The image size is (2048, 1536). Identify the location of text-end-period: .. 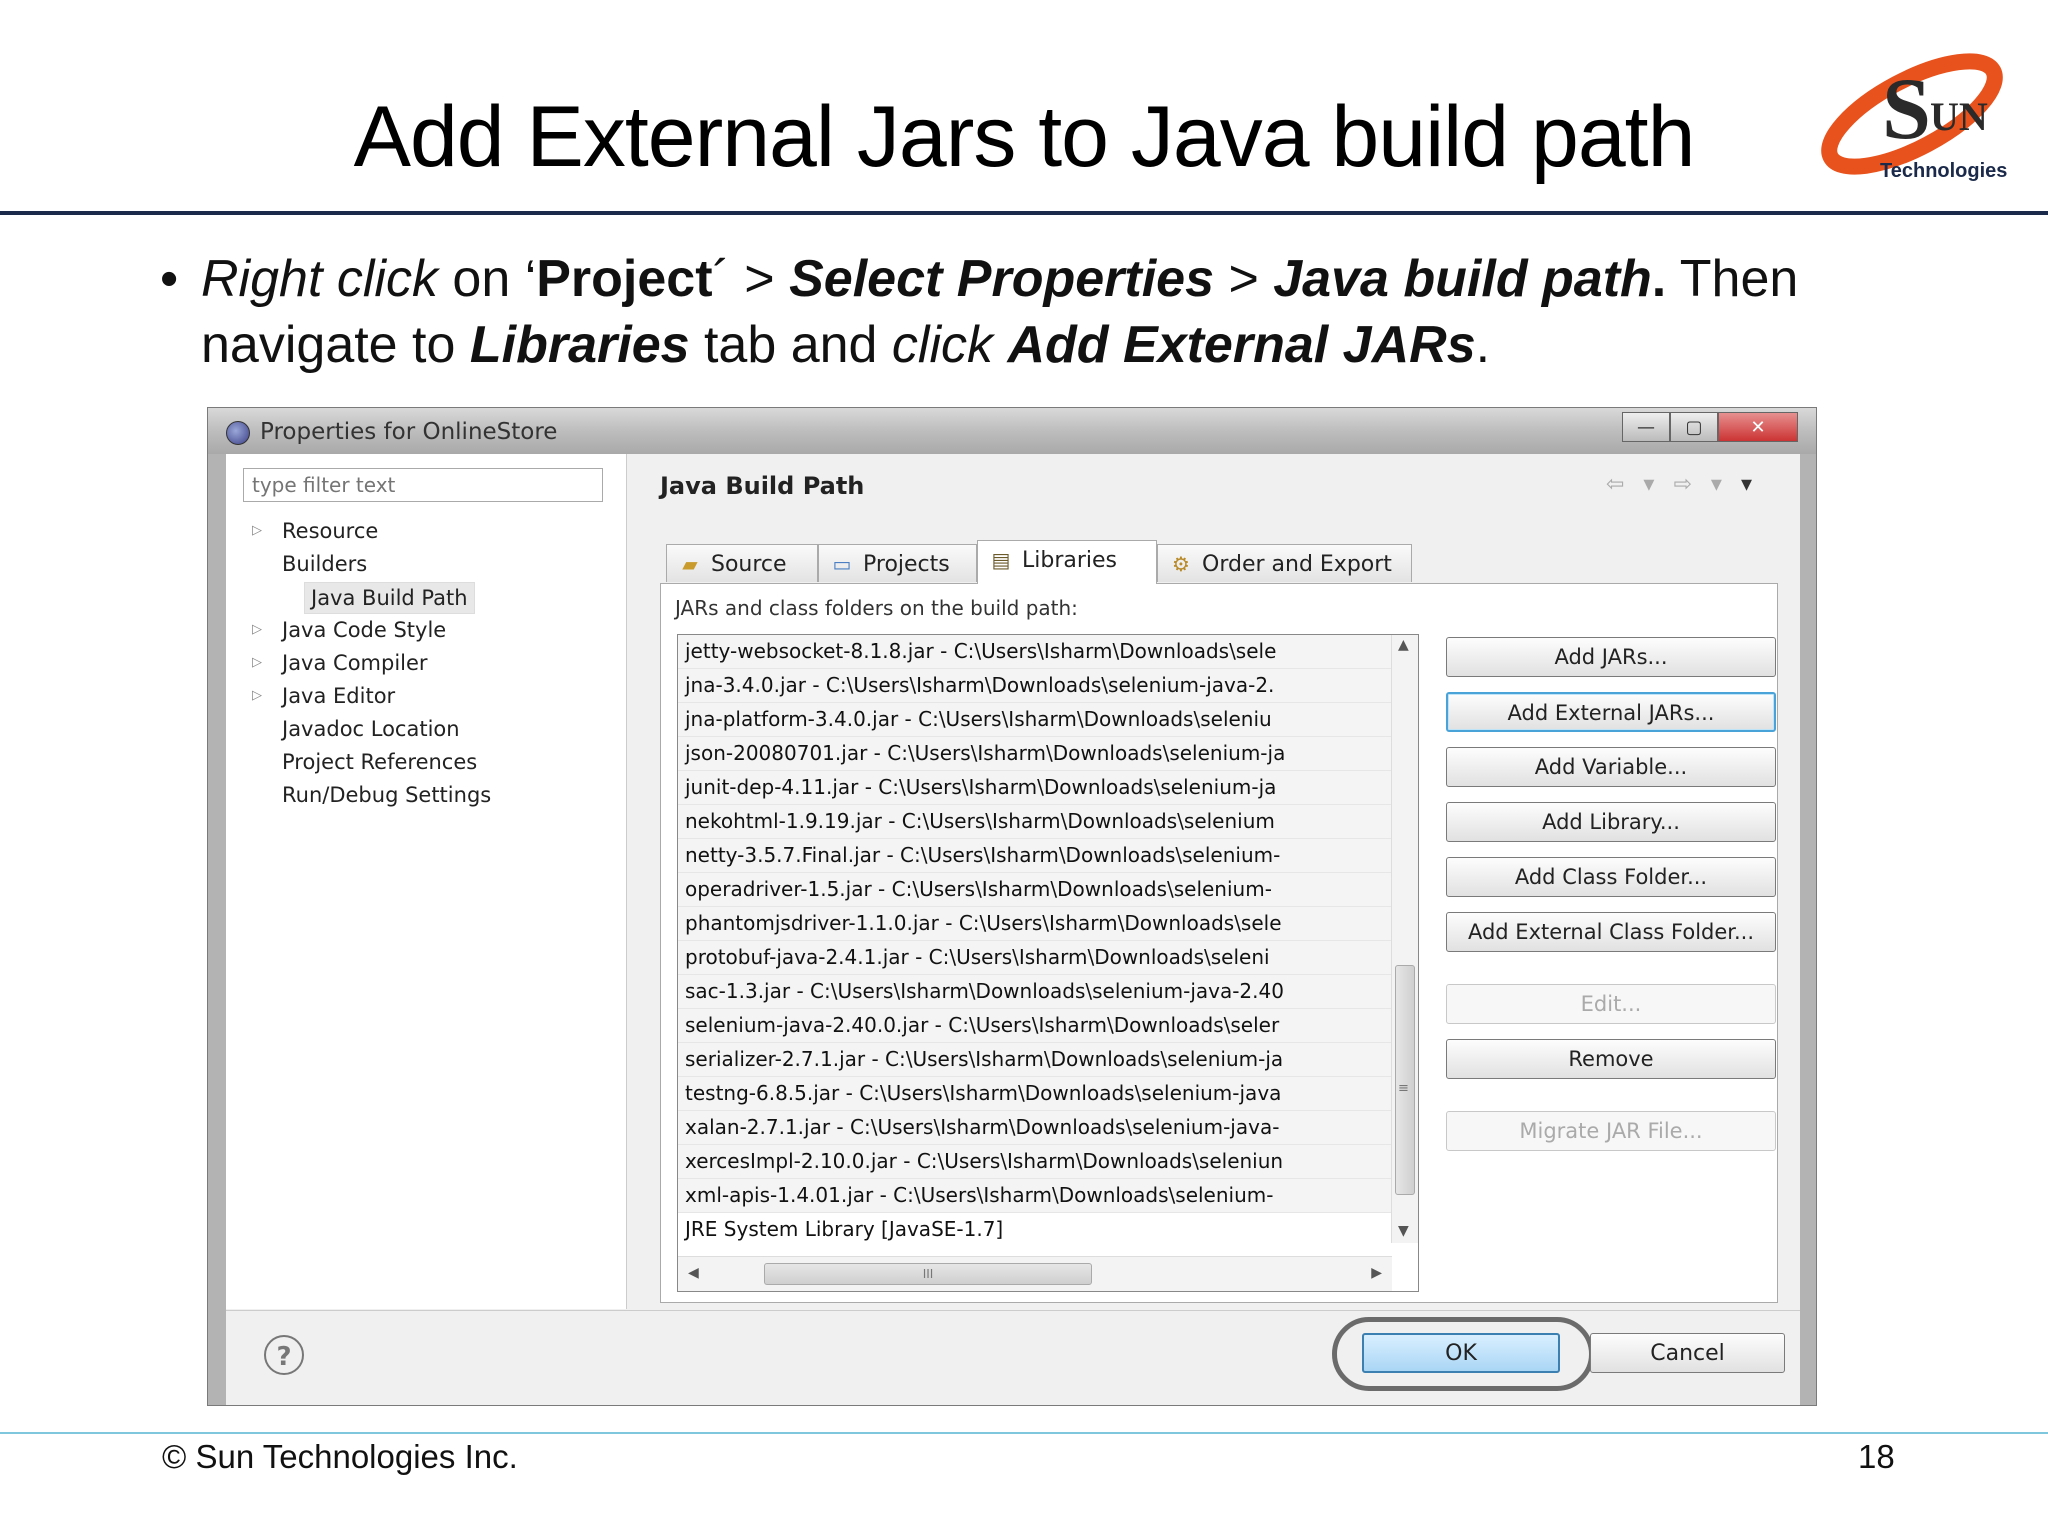
(1483, 345).